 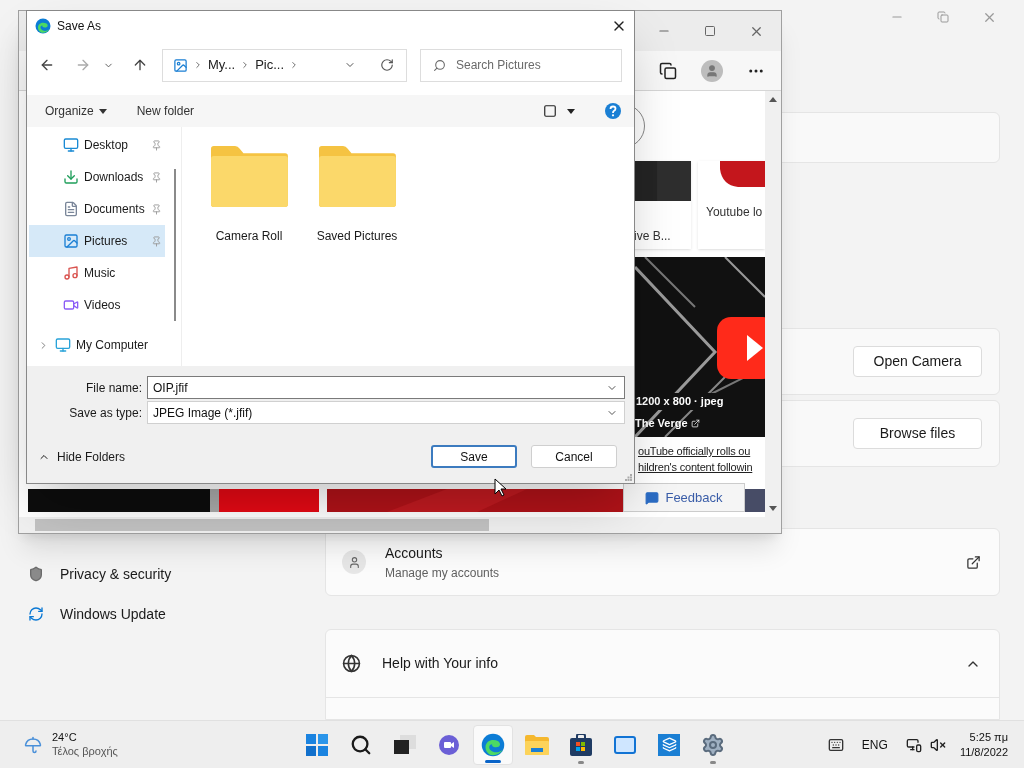 I want to click on chevron-right-icon, so click(x=198, y=65).